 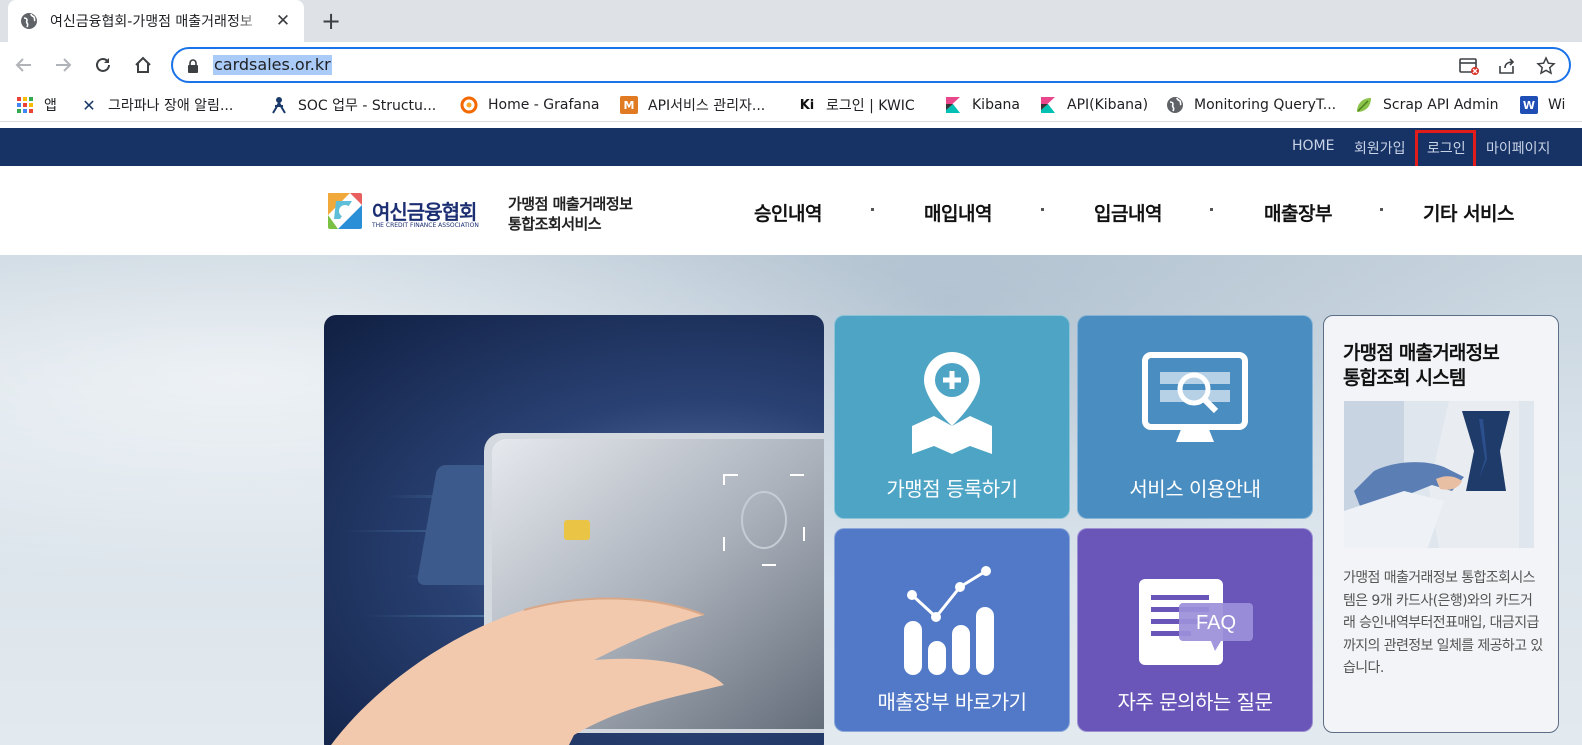 What do you see at coordinates (1507, 66) in the screenshot?
I see `share-icon` at bounding box center [1507, 66].